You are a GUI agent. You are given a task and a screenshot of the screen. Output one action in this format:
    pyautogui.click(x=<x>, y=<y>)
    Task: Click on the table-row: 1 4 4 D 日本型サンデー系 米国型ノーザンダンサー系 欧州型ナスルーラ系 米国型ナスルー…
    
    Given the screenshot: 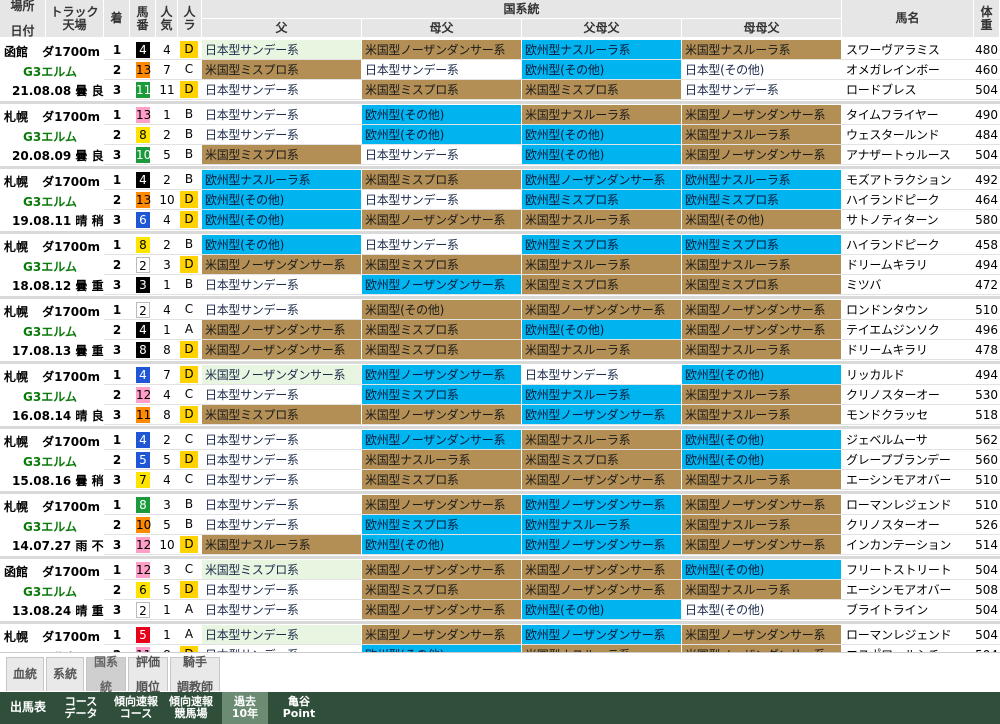 What is the action you would take?
    pyautogui.click(x=552, y=50)
    